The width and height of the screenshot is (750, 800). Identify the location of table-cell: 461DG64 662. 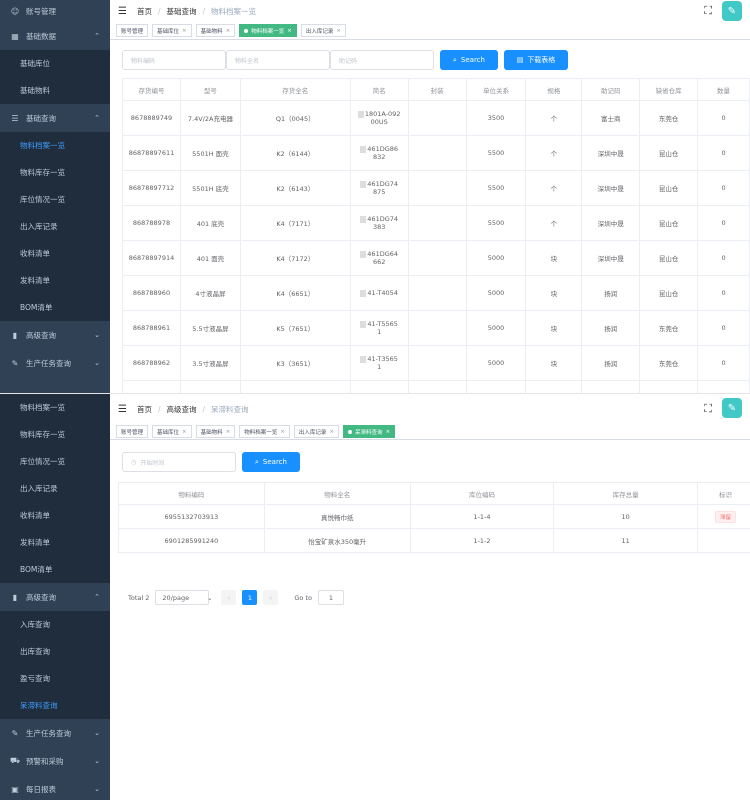
(379, 258).